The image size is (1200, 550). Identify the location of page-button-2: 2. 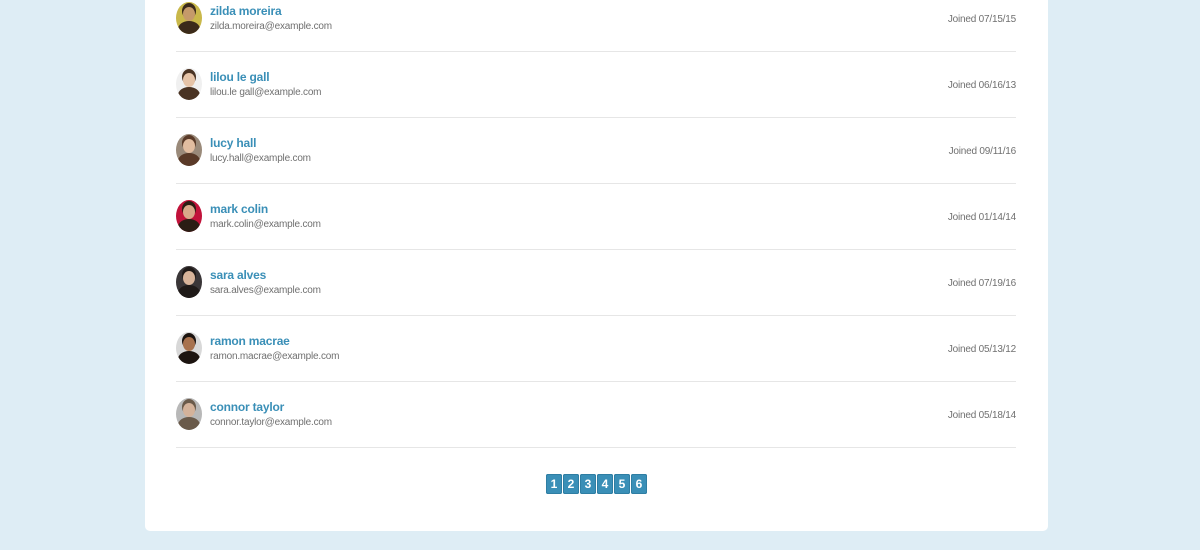
(571, 484).